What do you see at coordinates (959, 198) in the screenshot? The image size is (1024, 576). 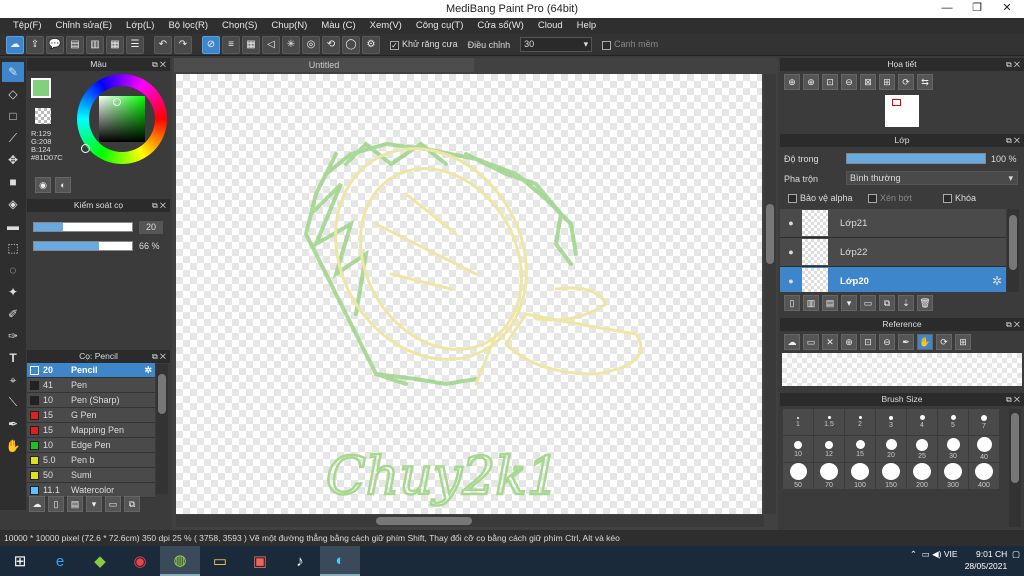 I see `lock-checkbox: Khóa` at bounding box center [959, 198].